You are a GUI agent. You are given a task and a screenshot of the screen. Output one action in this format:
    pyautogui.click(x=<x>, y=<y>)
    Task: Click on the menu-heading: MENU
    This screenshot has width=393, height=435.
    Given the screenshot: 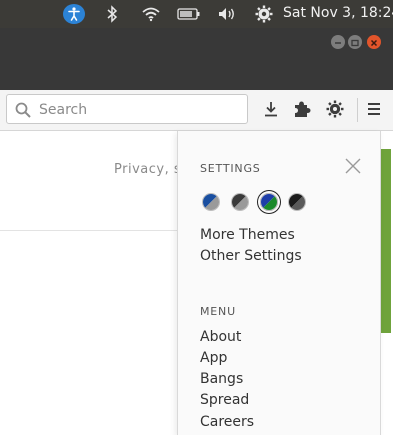 What is the action you would take?
    pyautogui.click(x=218, y=311)
    